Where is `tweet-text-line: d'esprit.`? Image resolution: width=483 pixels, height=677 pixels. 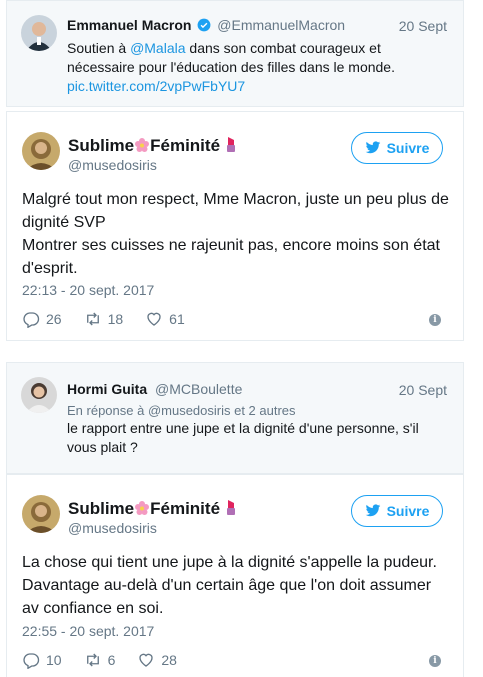 tweet-text-line: d'esprit. is located at coordinates (50, 268).